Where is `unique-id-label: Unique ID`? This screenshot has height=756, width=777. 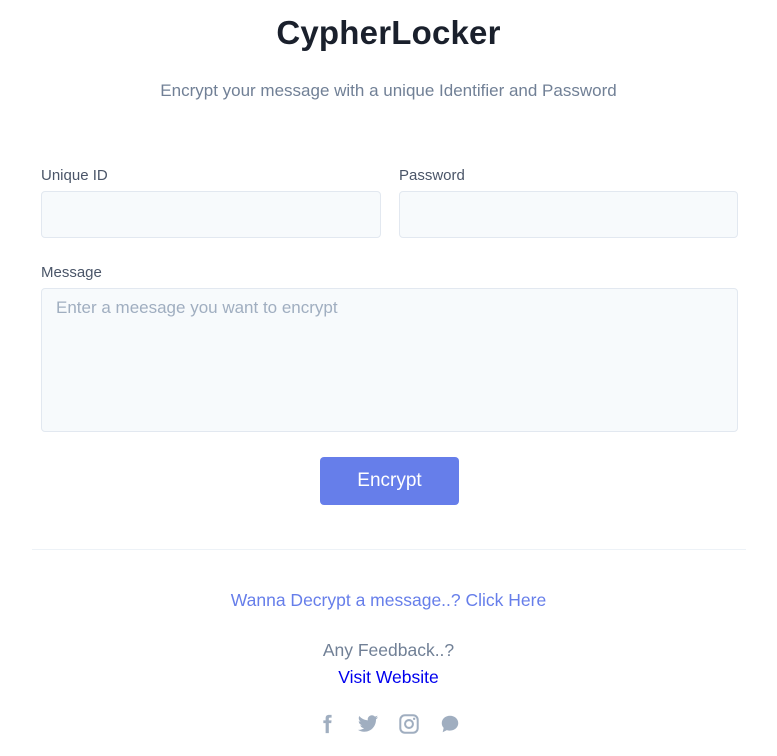 unique-id-label: Unique ID is located at coordinates (74, 175).